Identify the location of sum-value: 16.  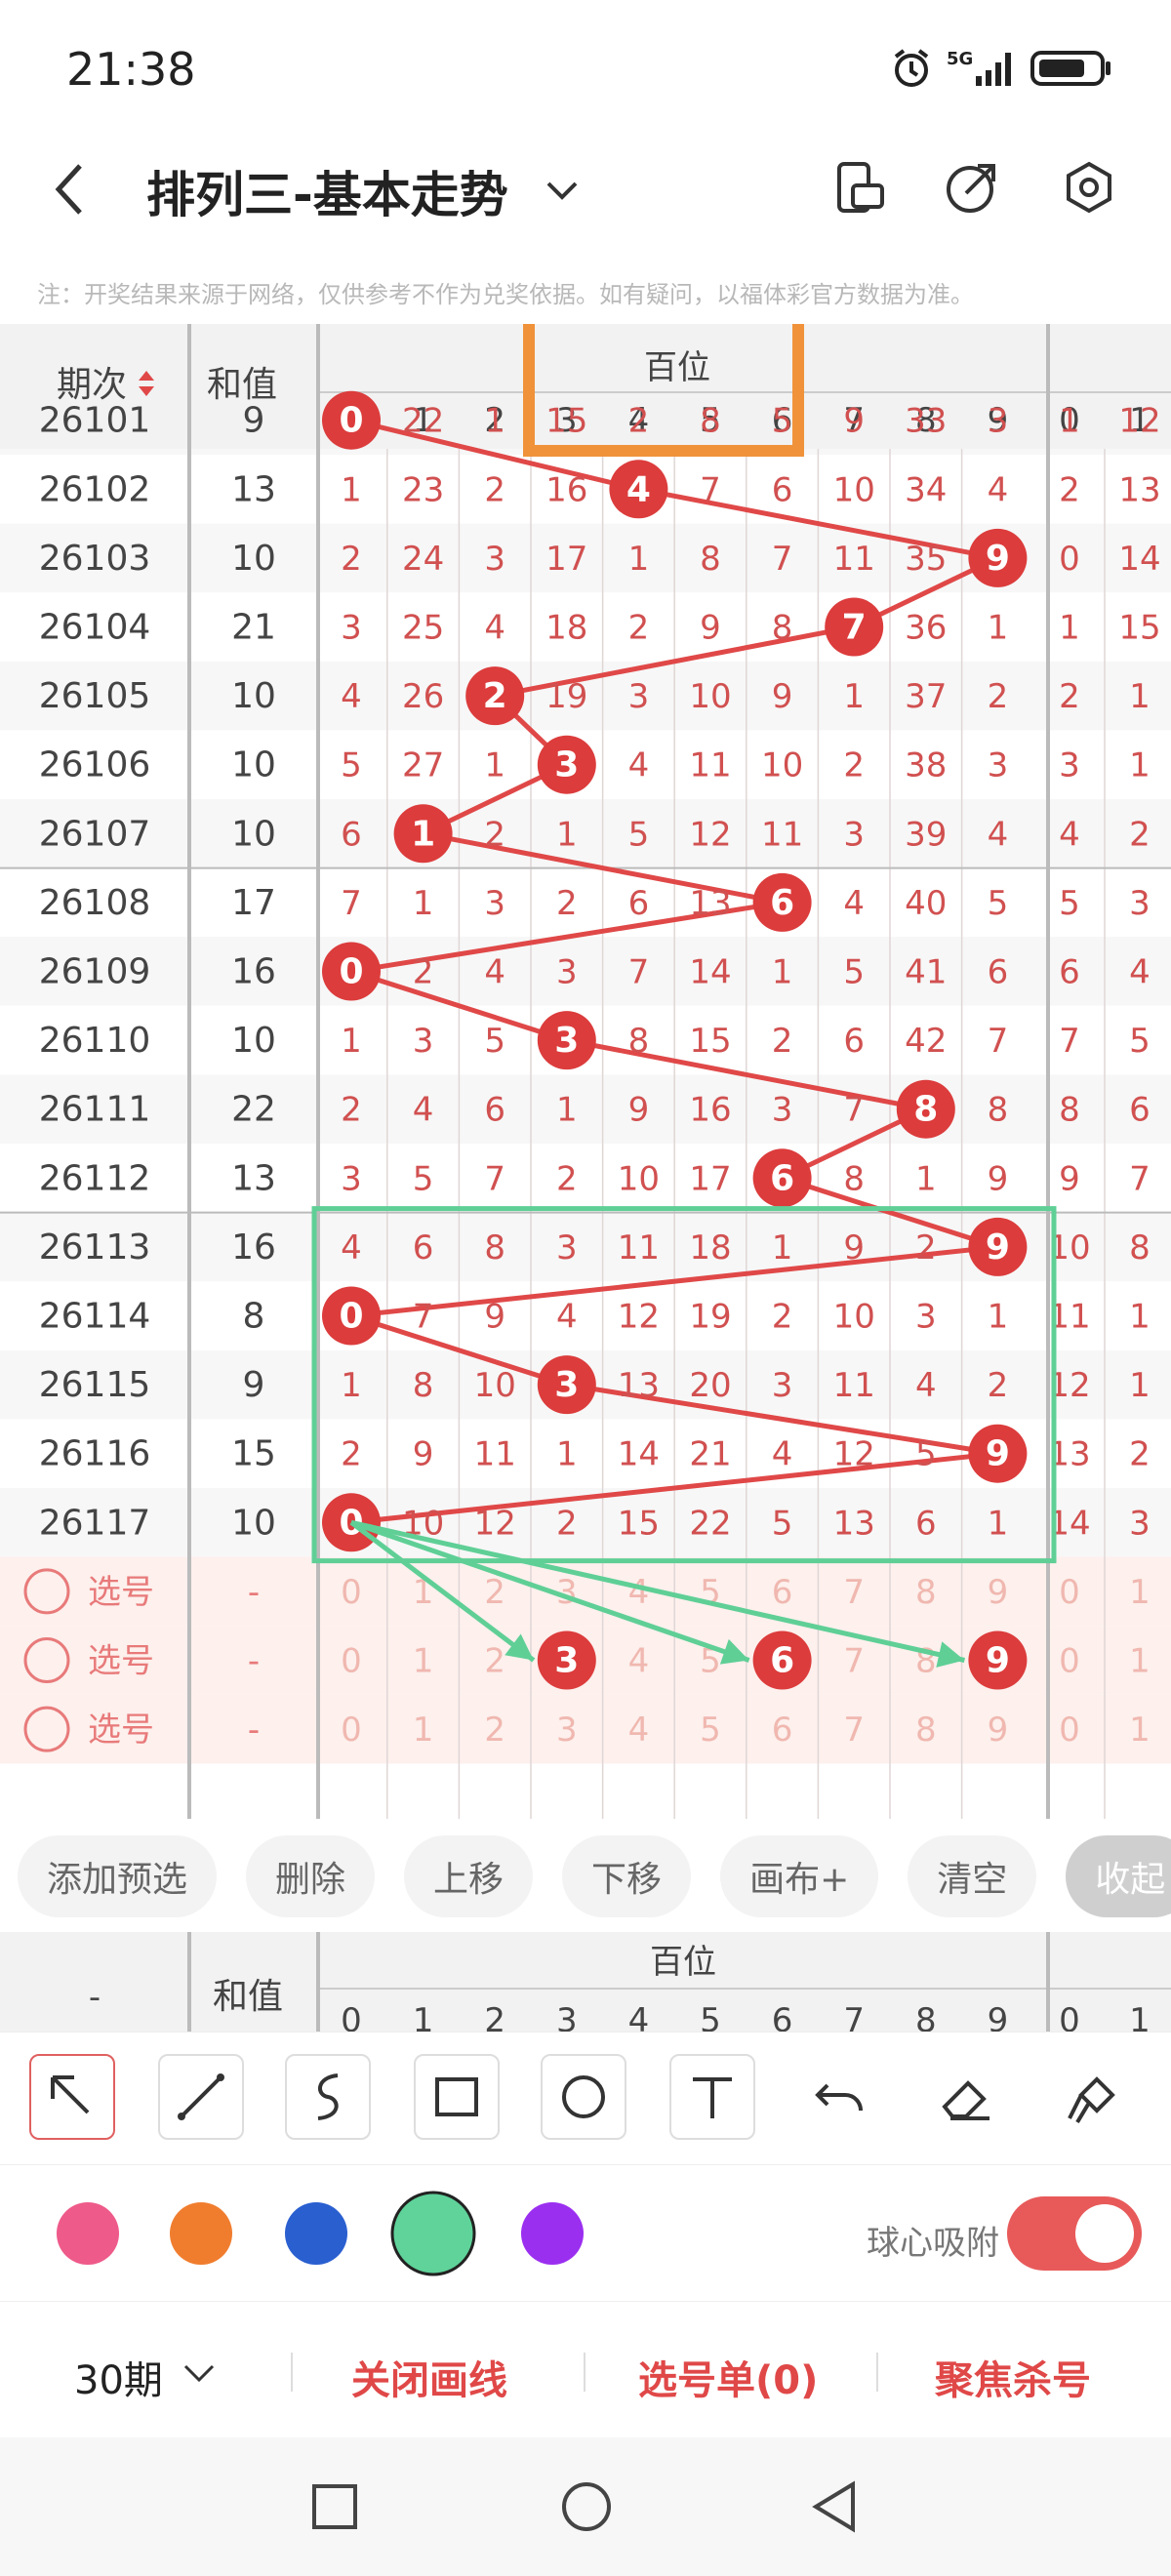
(253, 972).